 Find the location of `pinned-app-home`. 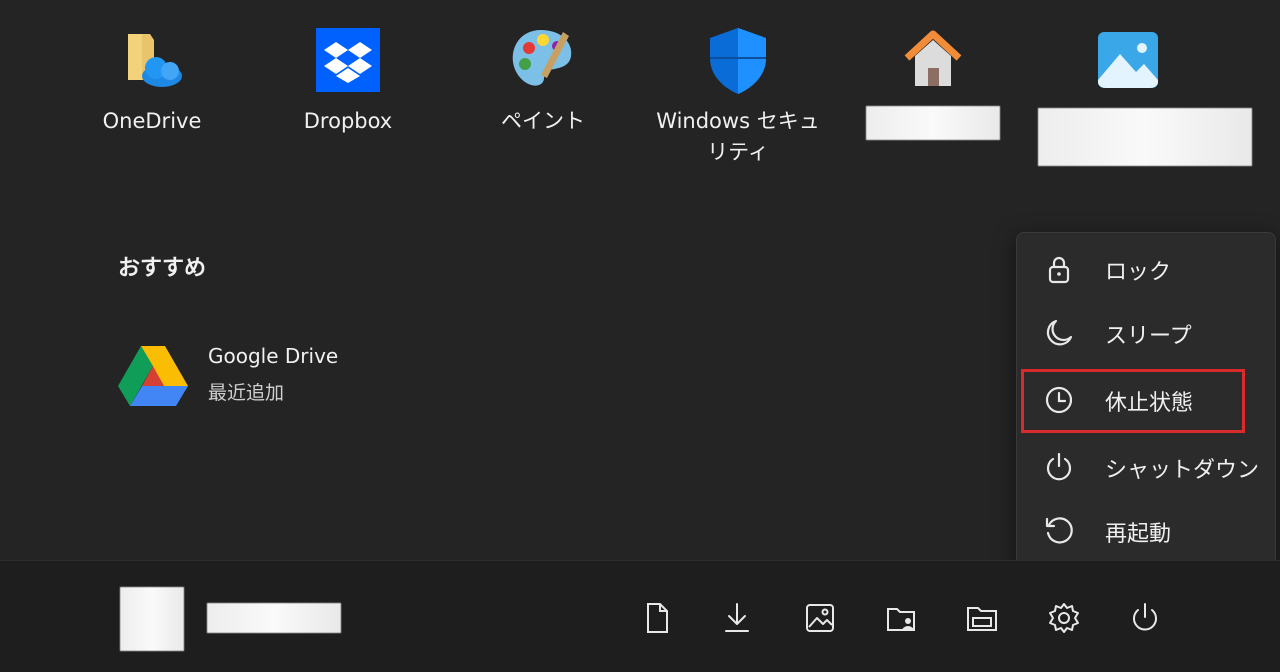

pinned-app-home is located at coordinates (933, 82).